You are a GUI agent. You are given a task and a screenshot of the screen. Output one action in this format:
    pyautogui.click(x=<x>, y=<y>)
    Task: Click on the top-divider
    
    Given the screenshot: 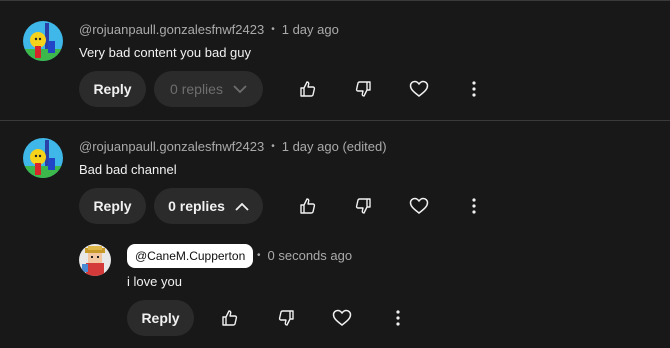 What is the action you would take?
    pyautogui.click(x=335, y=0)
    